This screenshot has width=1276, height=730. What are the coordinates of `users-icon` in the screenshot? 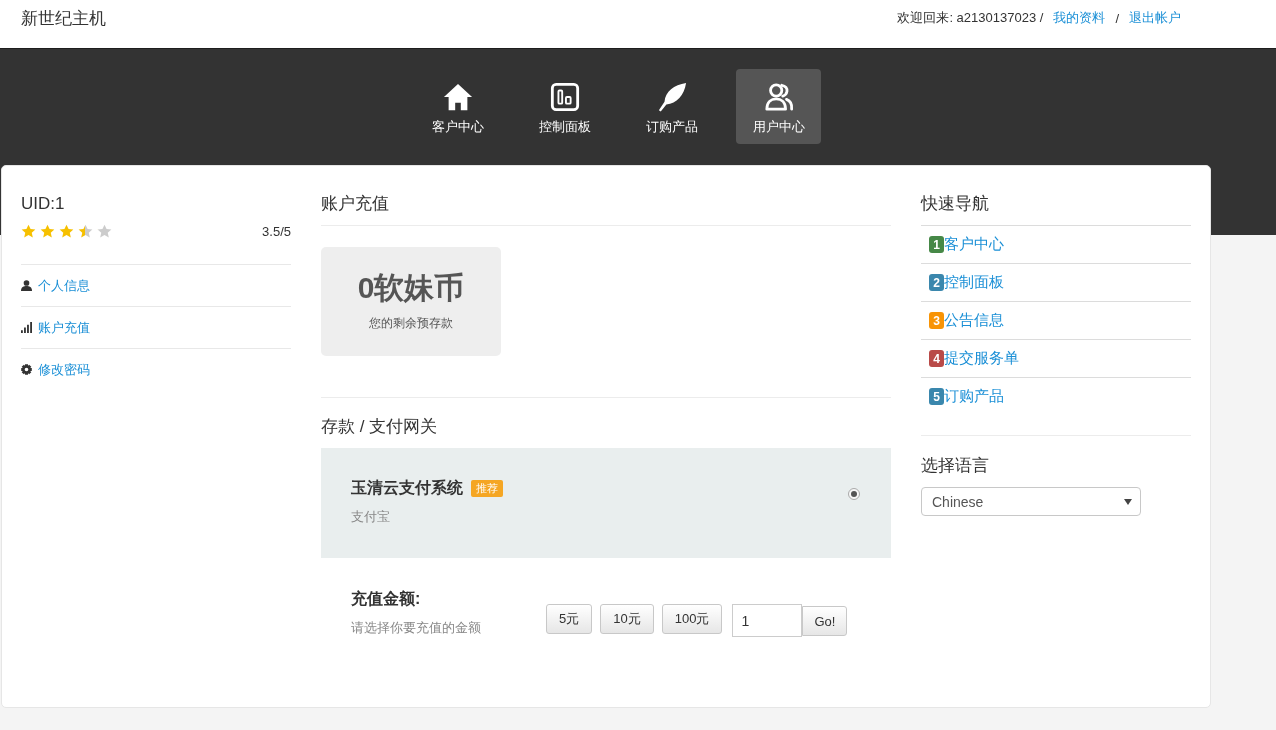 It's located at (778, 96).